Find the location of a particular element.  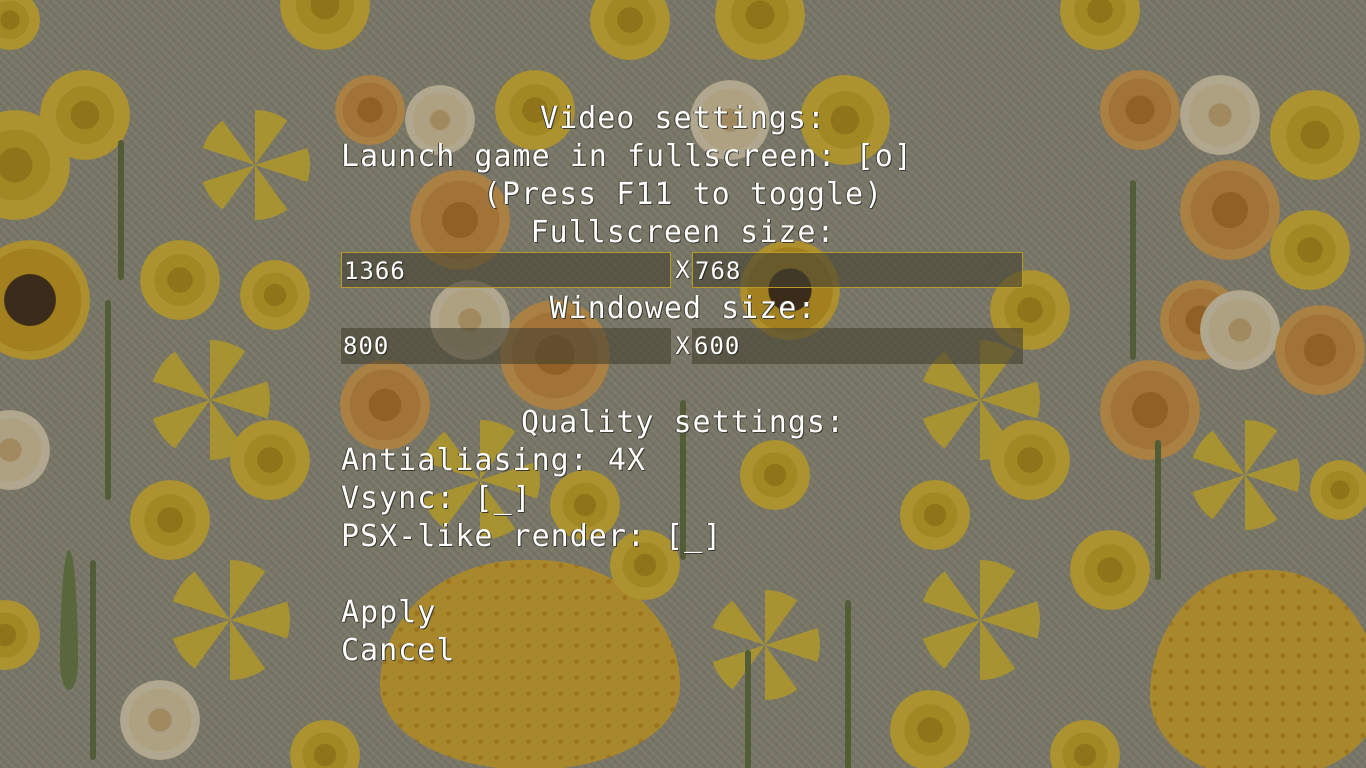

quality-settings-heading: Quality settings: is located at coordinates (683, 422).